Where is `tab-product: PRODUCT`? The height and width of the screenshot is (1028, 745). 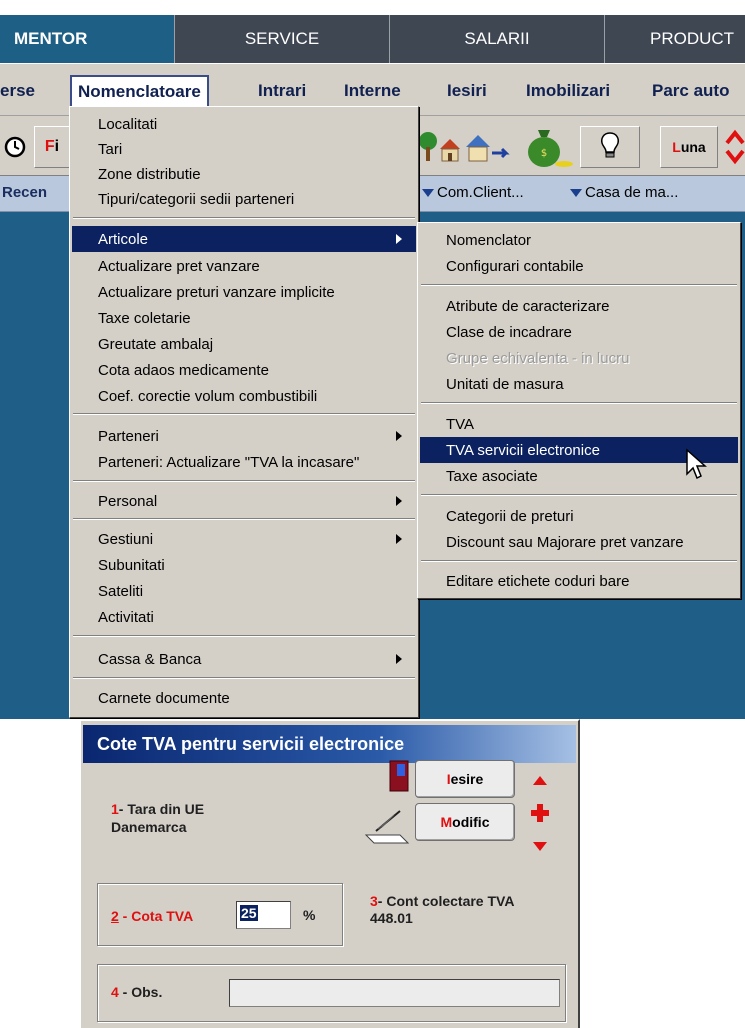
tab-product: PRODUCT is located at coordinates (675, 39).